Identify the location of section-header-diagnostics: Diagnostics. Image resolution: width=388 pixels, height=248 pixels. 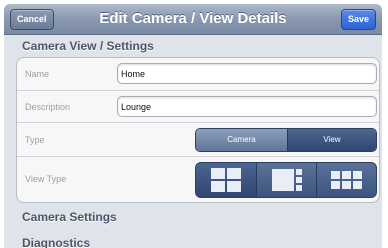
(56, 242).